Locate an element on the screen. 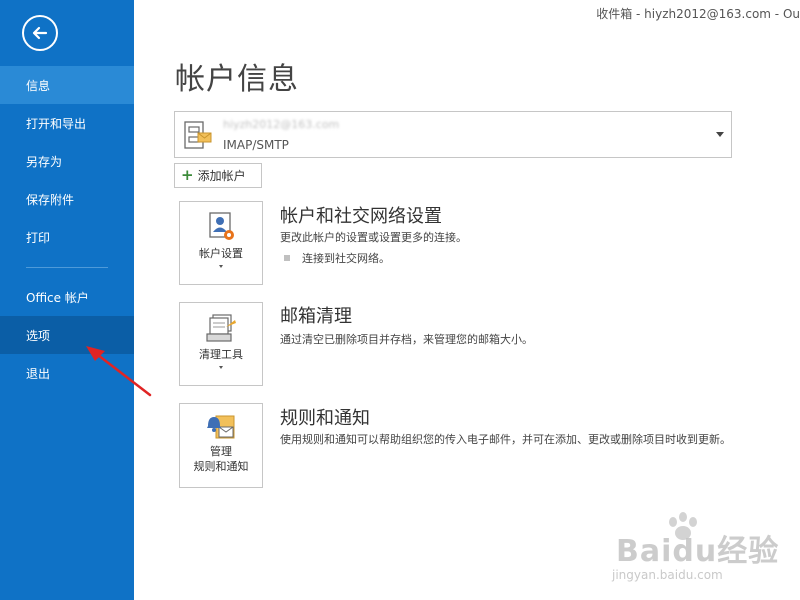 The height and width of the screenshot is (600, 800). rules-alerts-icon is located at coordinates (221, 427).